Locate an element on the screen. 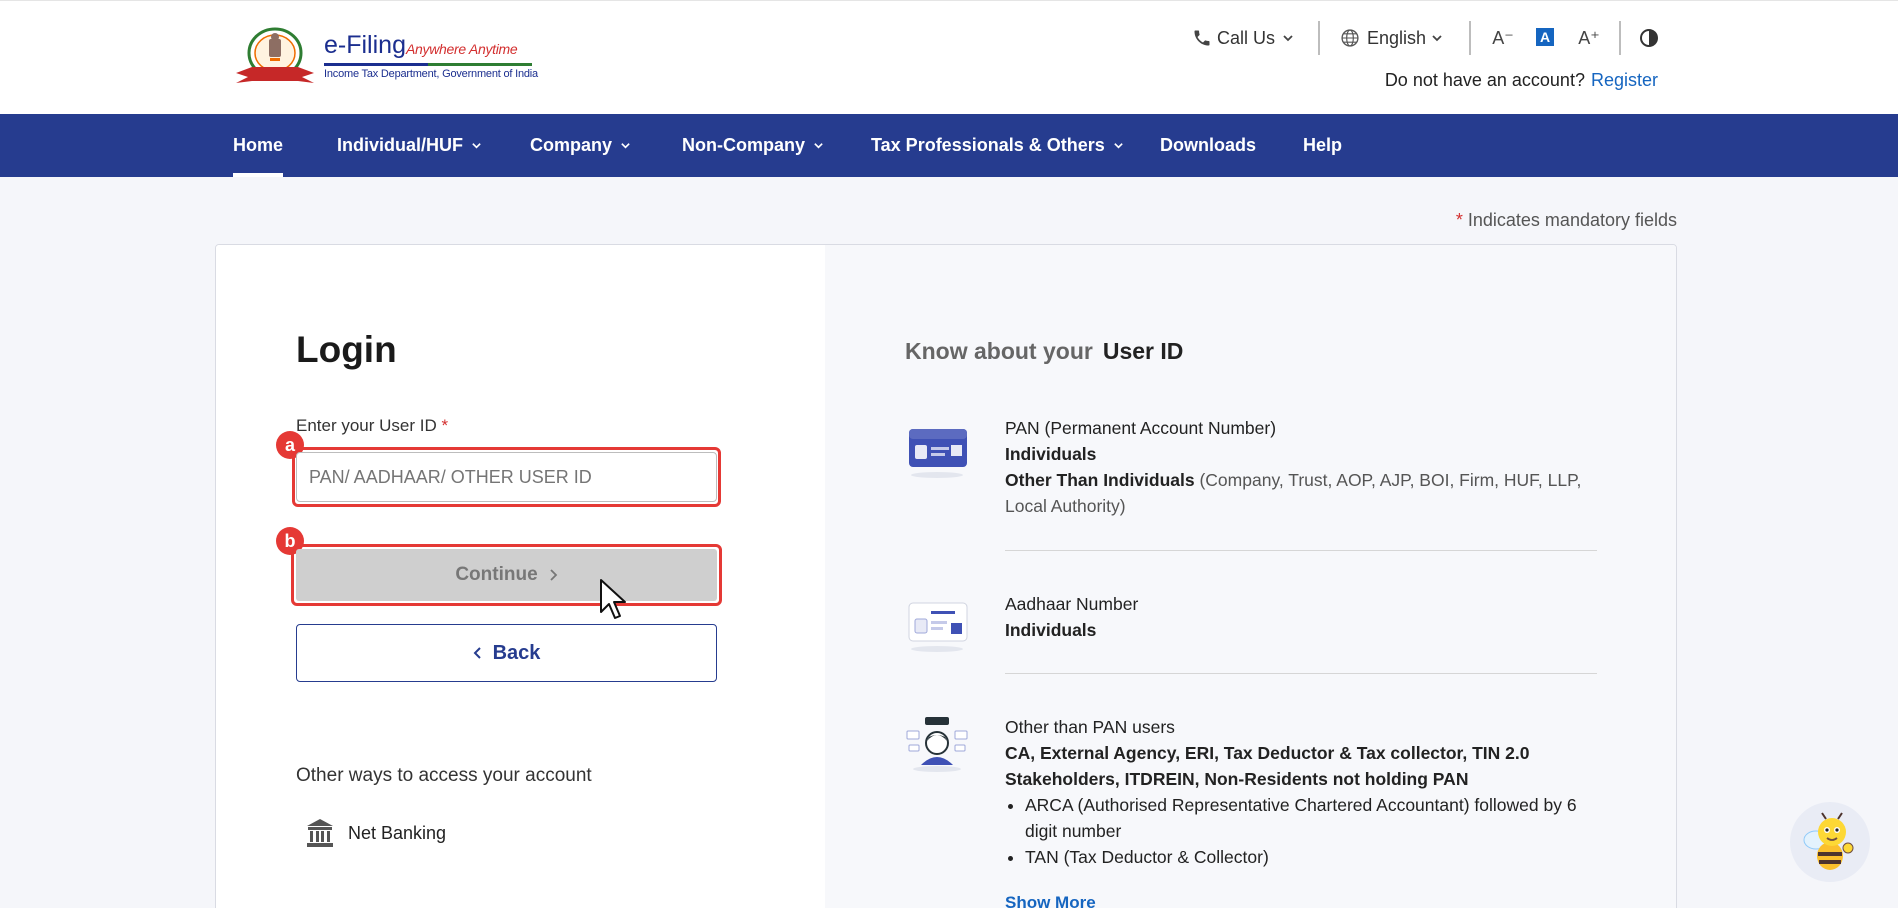 This screenshot has height=908, width=1898. nav-downloads-label: Downloads is located at coordinates (1208, 145).